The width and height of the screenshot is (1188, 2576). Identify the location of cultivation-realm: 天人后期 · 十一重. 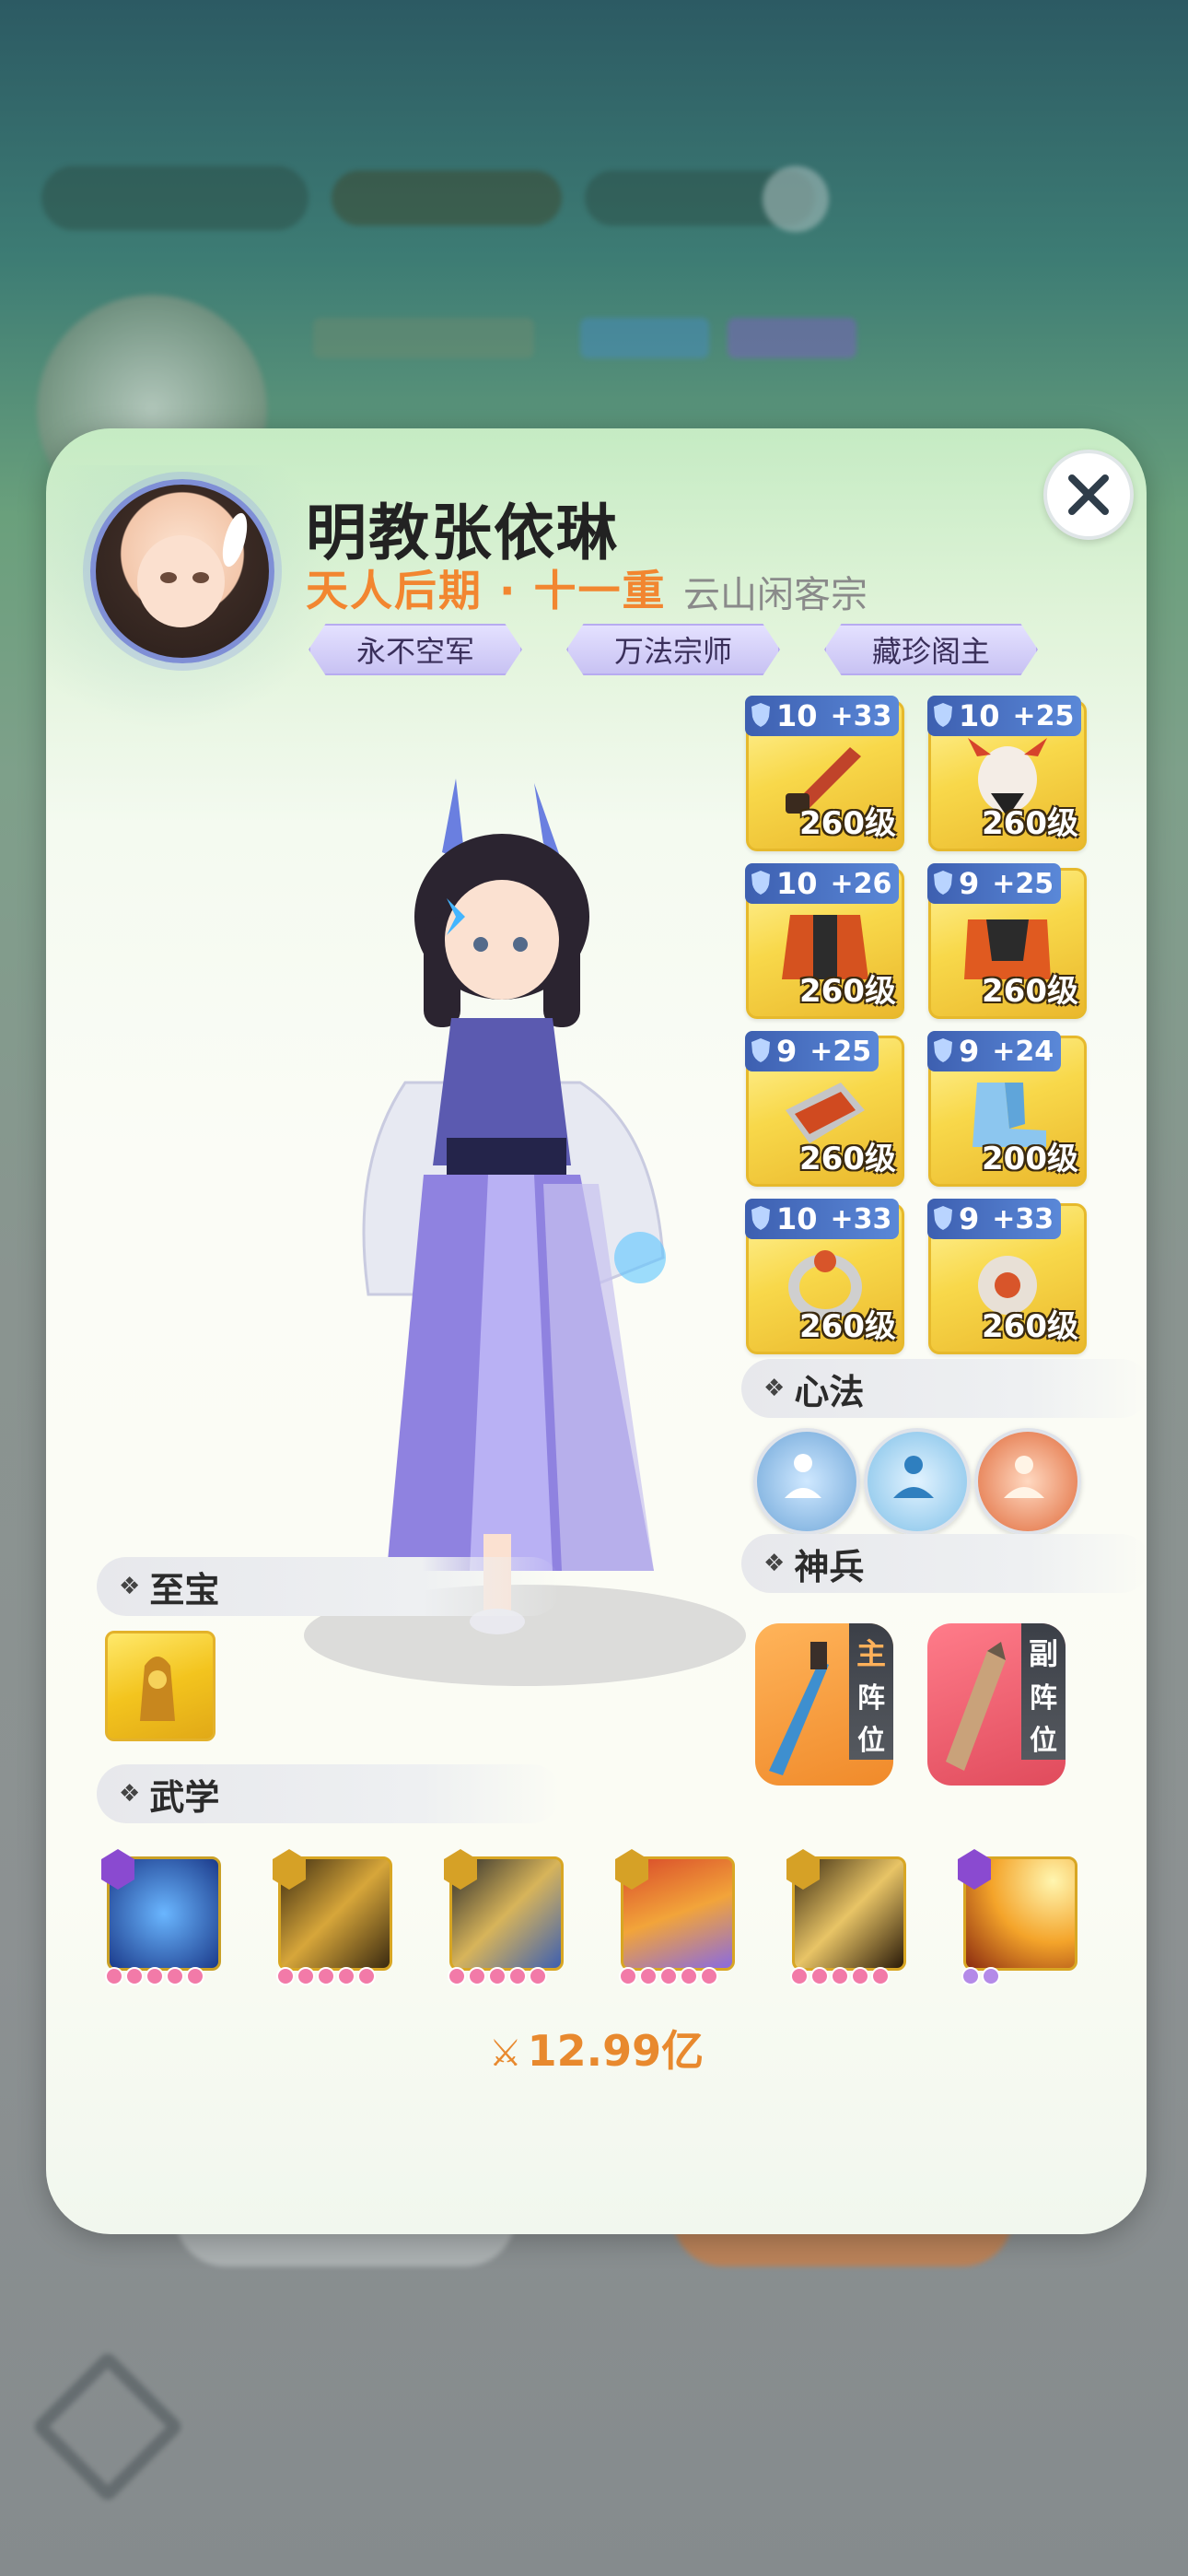
(486, 590).